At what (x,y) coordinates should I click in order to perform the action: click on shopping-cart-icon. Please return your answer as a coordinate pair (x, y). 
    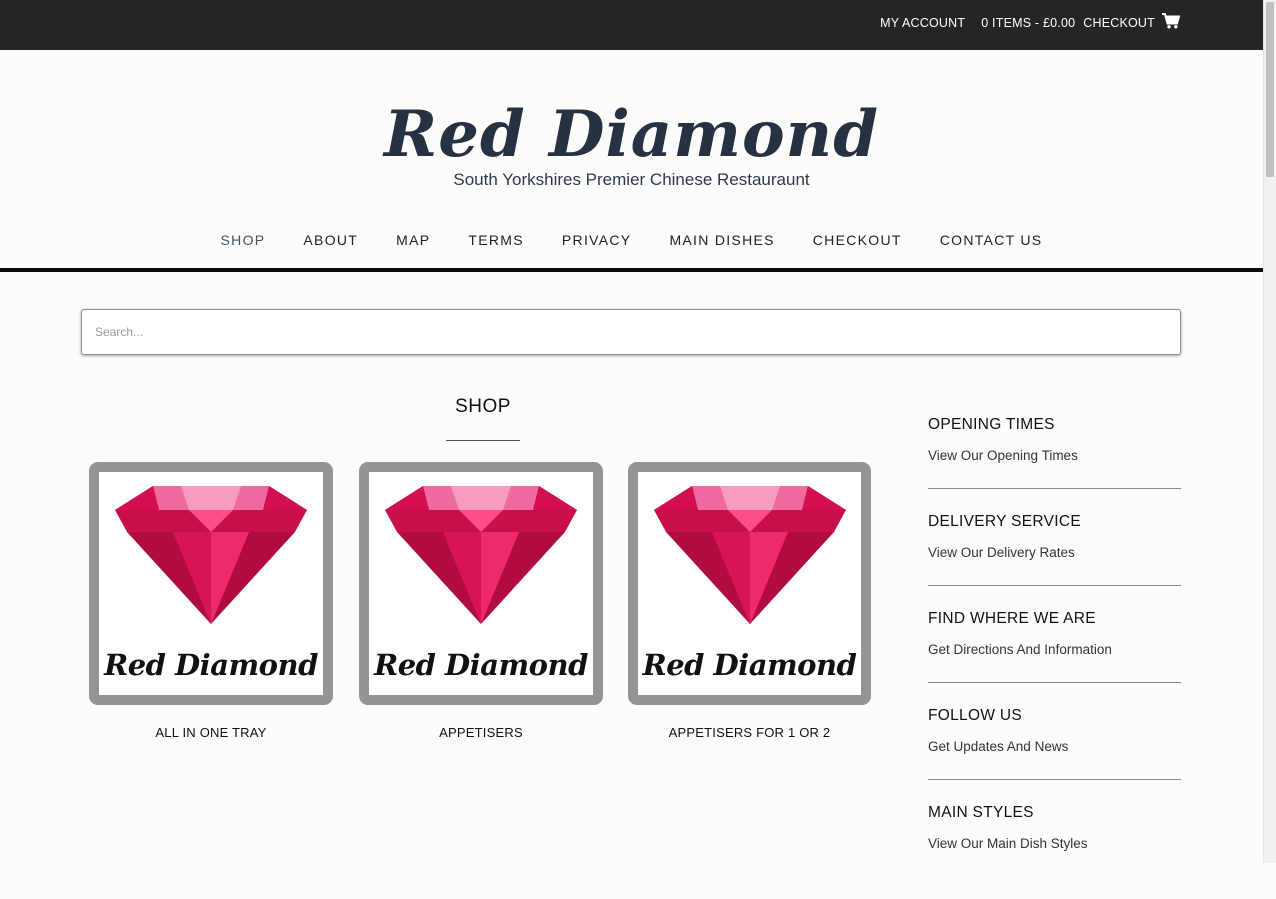
    Looking at the image, I should click on (1171, 21).